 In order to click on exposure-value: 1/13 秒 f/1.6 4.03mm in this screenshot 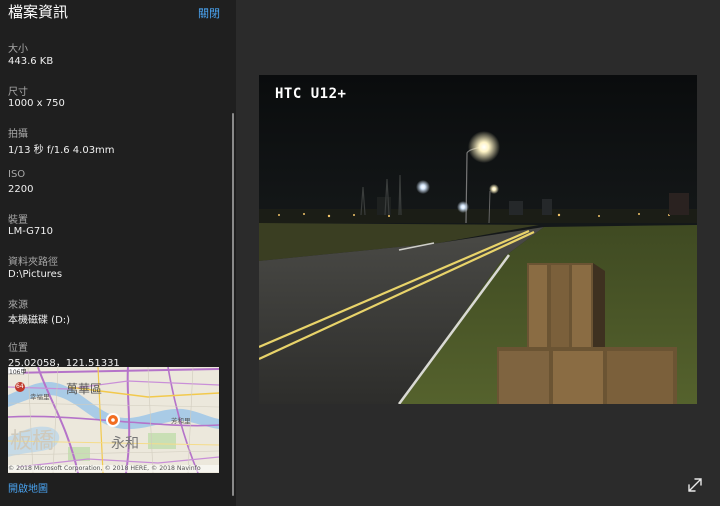, I will do `click(61, 150)`.